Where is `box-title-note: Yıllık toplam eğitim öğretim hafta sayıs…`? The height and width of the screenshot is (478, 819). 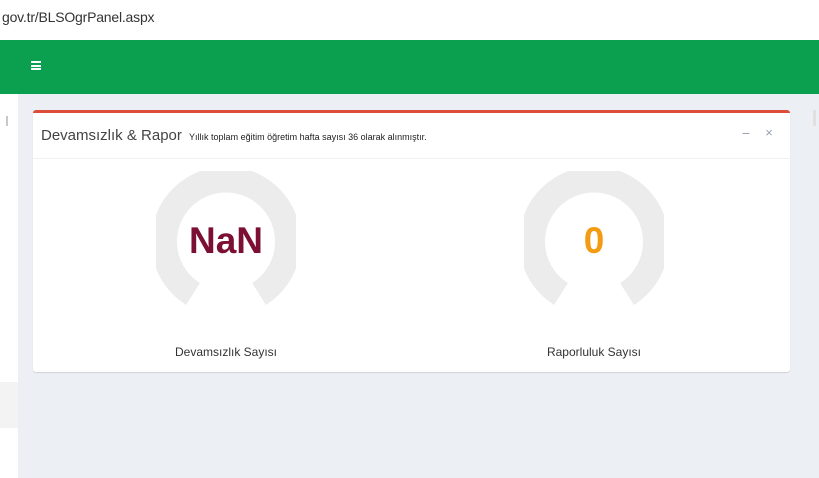
box-title-note: Yıllık toplam eğitim öğretim hafta sayıs… is located at coordinates (308, 137).